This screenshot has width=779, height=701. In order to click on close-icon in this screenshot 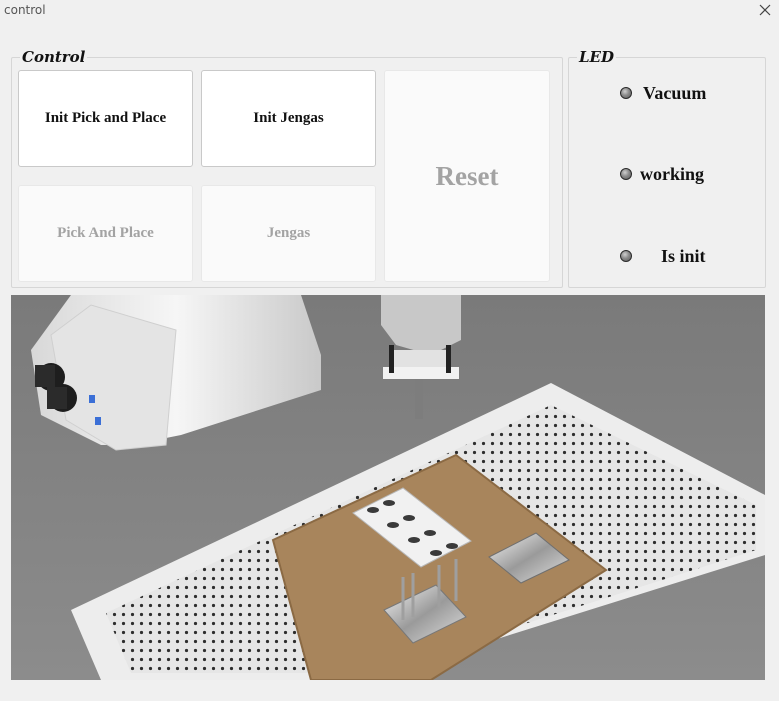, I will do `click(765, 10)`.